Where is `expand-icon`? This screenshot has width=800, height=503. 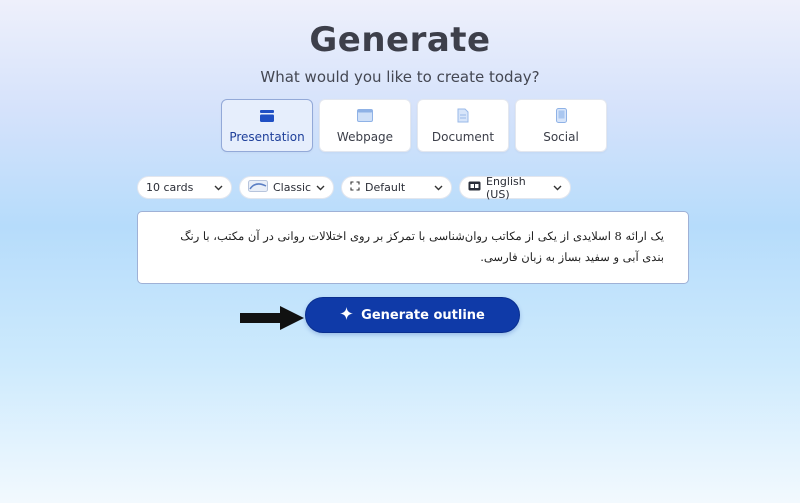 expand-icon is located at coordinates (355, 187).